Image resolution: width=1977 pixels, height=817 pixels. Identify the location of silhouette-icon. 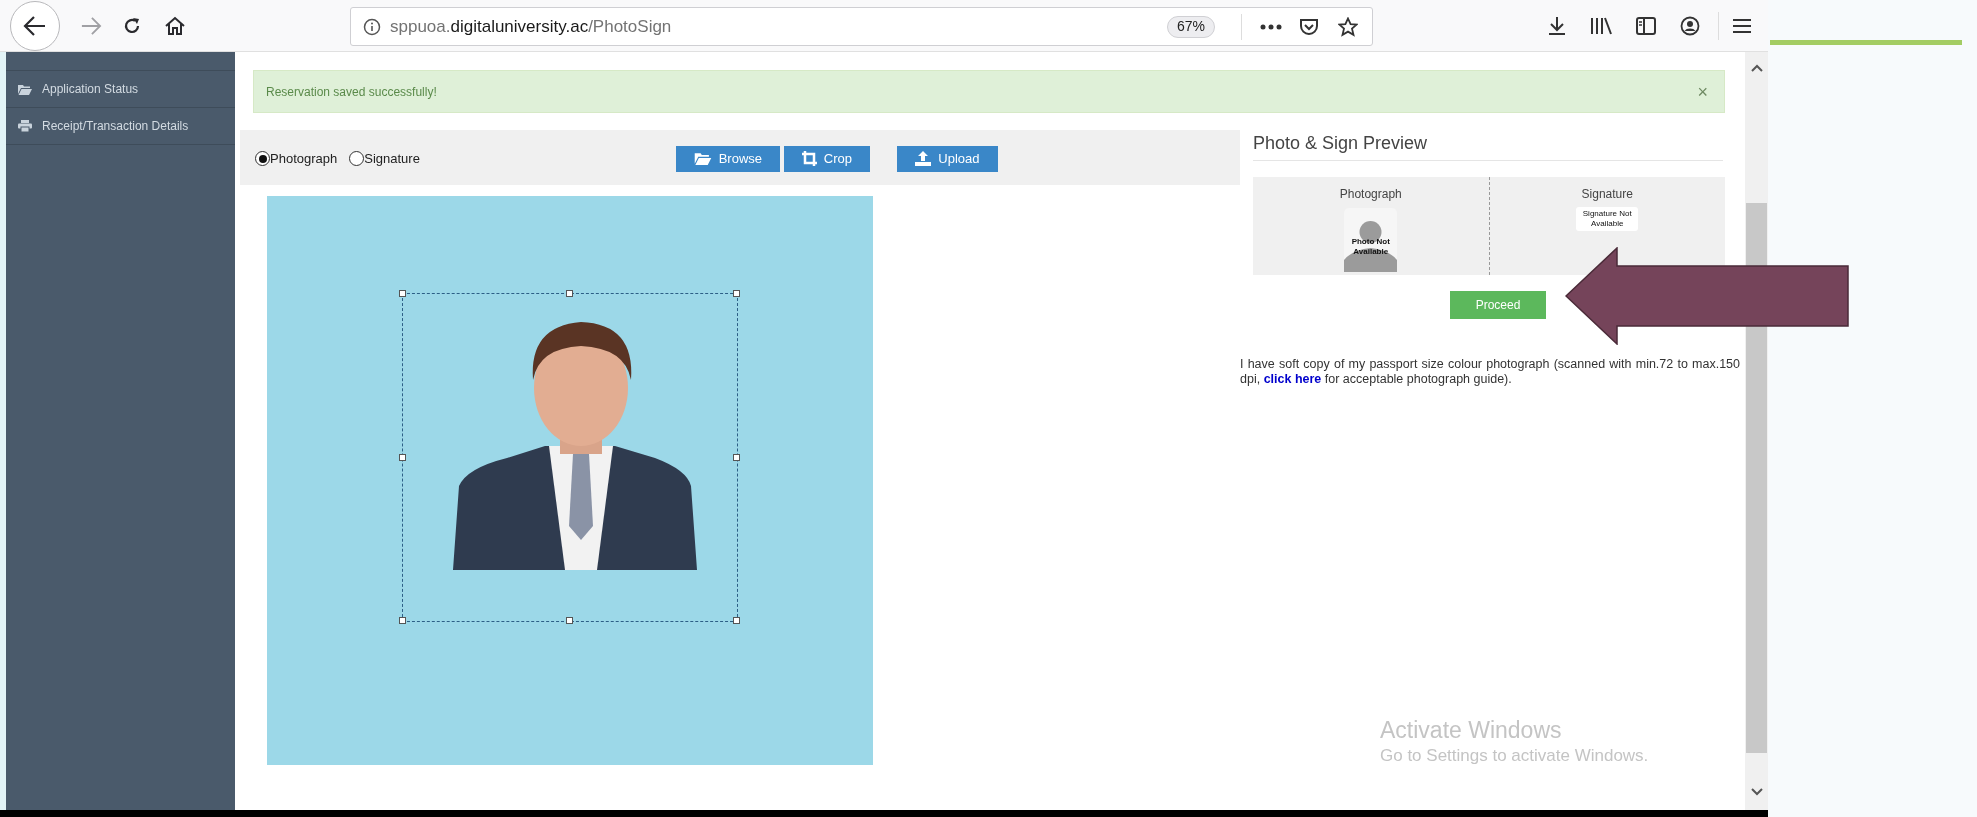
(1371, 240).